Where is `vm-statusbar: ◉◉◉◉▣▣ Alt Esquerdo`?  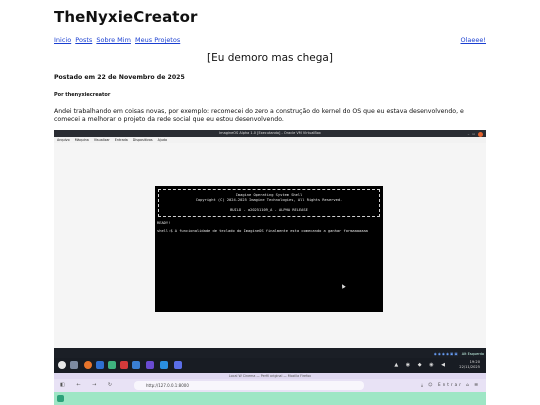 vm-statusbar: ◉◉◉◉▣▣ Alt Esquerdo is located at coordinates (458, 354).